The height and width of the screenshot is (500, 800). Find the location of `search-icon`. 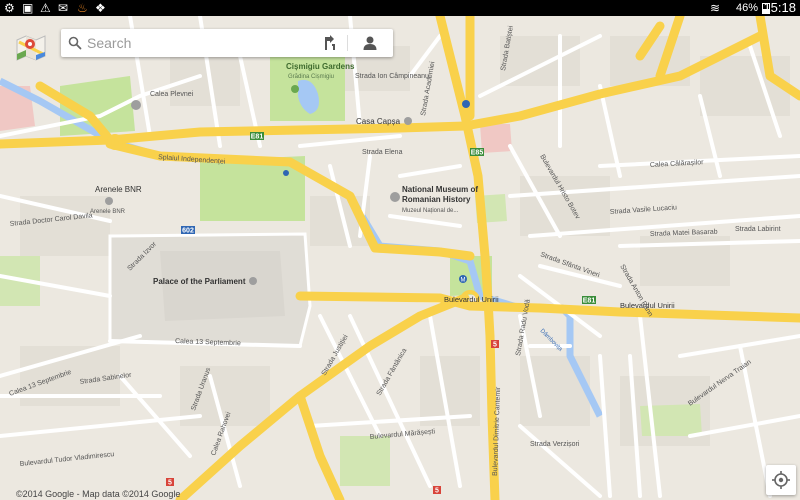

search-icon is located at coordinates (75, 43).